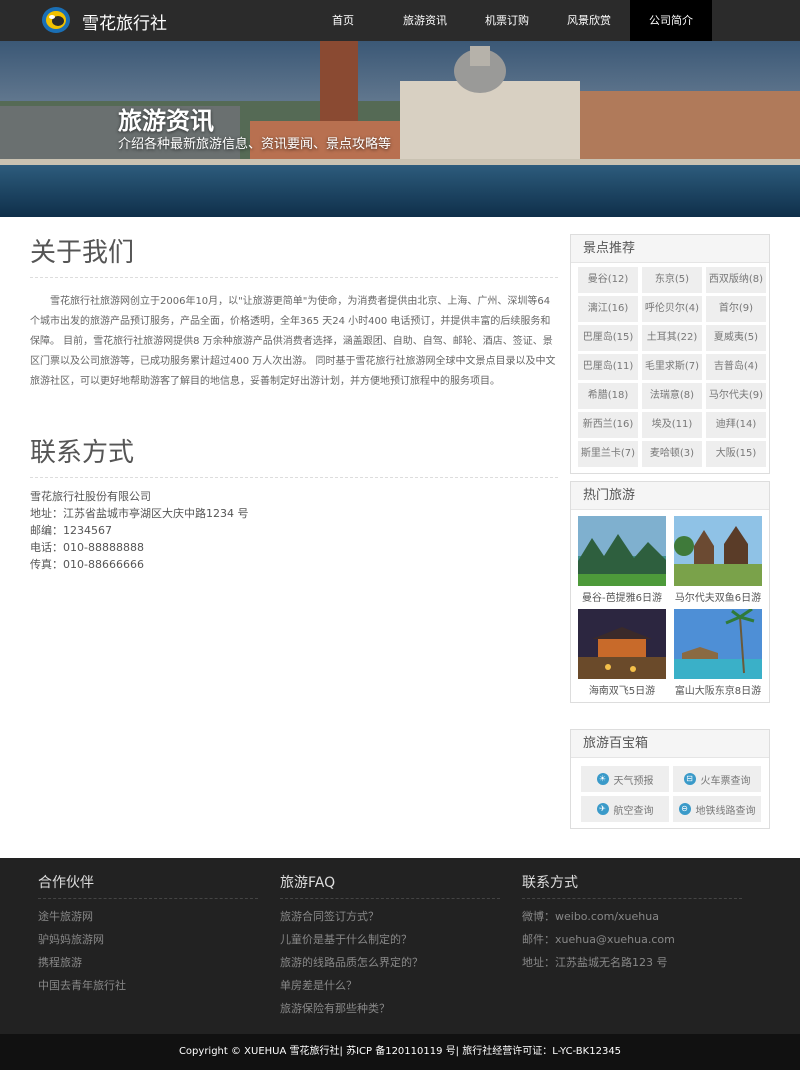  What do you see at coordinates (255, 144) in the screenshot?
I see `banner-subtitle: 介绍各种最新旅游信息、资讯要闻、景点攻略等` at bounding box center [255, 144].